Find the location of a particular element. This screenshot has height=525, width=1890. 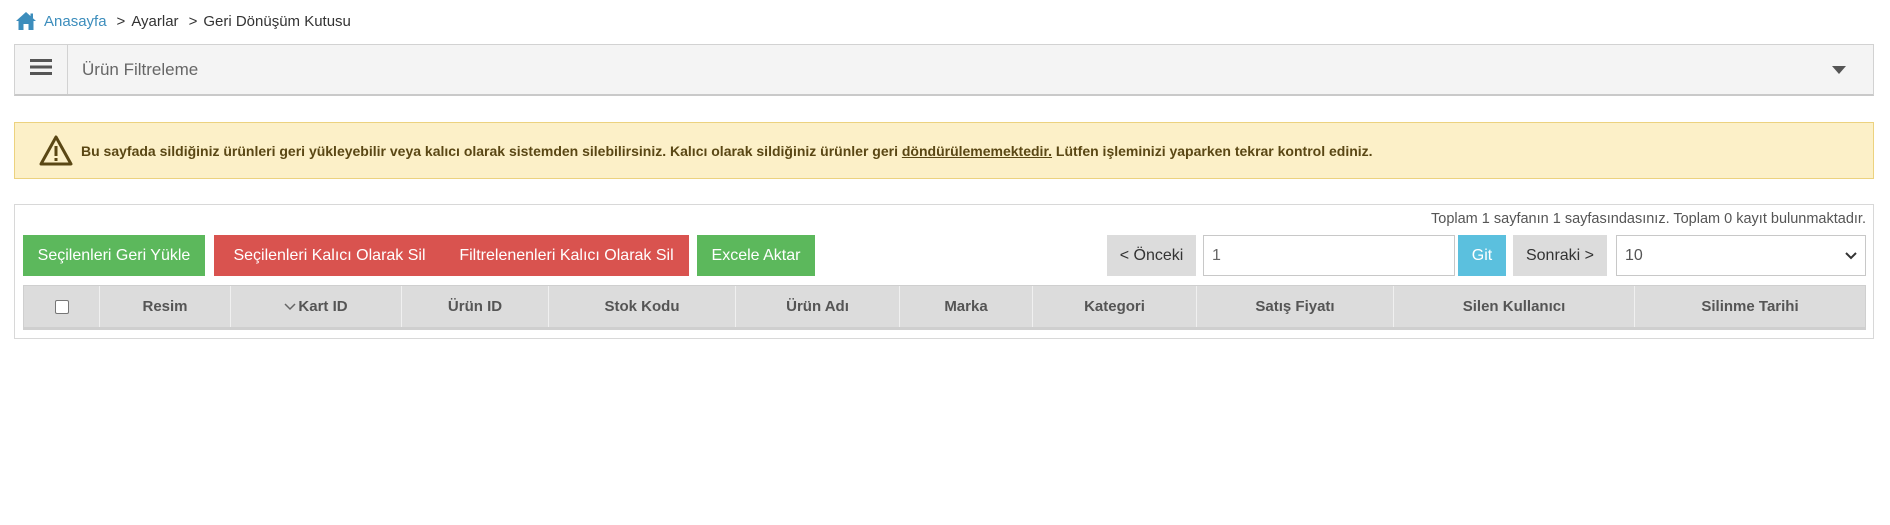

page-size-value: 10 is located at coordinates (1634, 255).